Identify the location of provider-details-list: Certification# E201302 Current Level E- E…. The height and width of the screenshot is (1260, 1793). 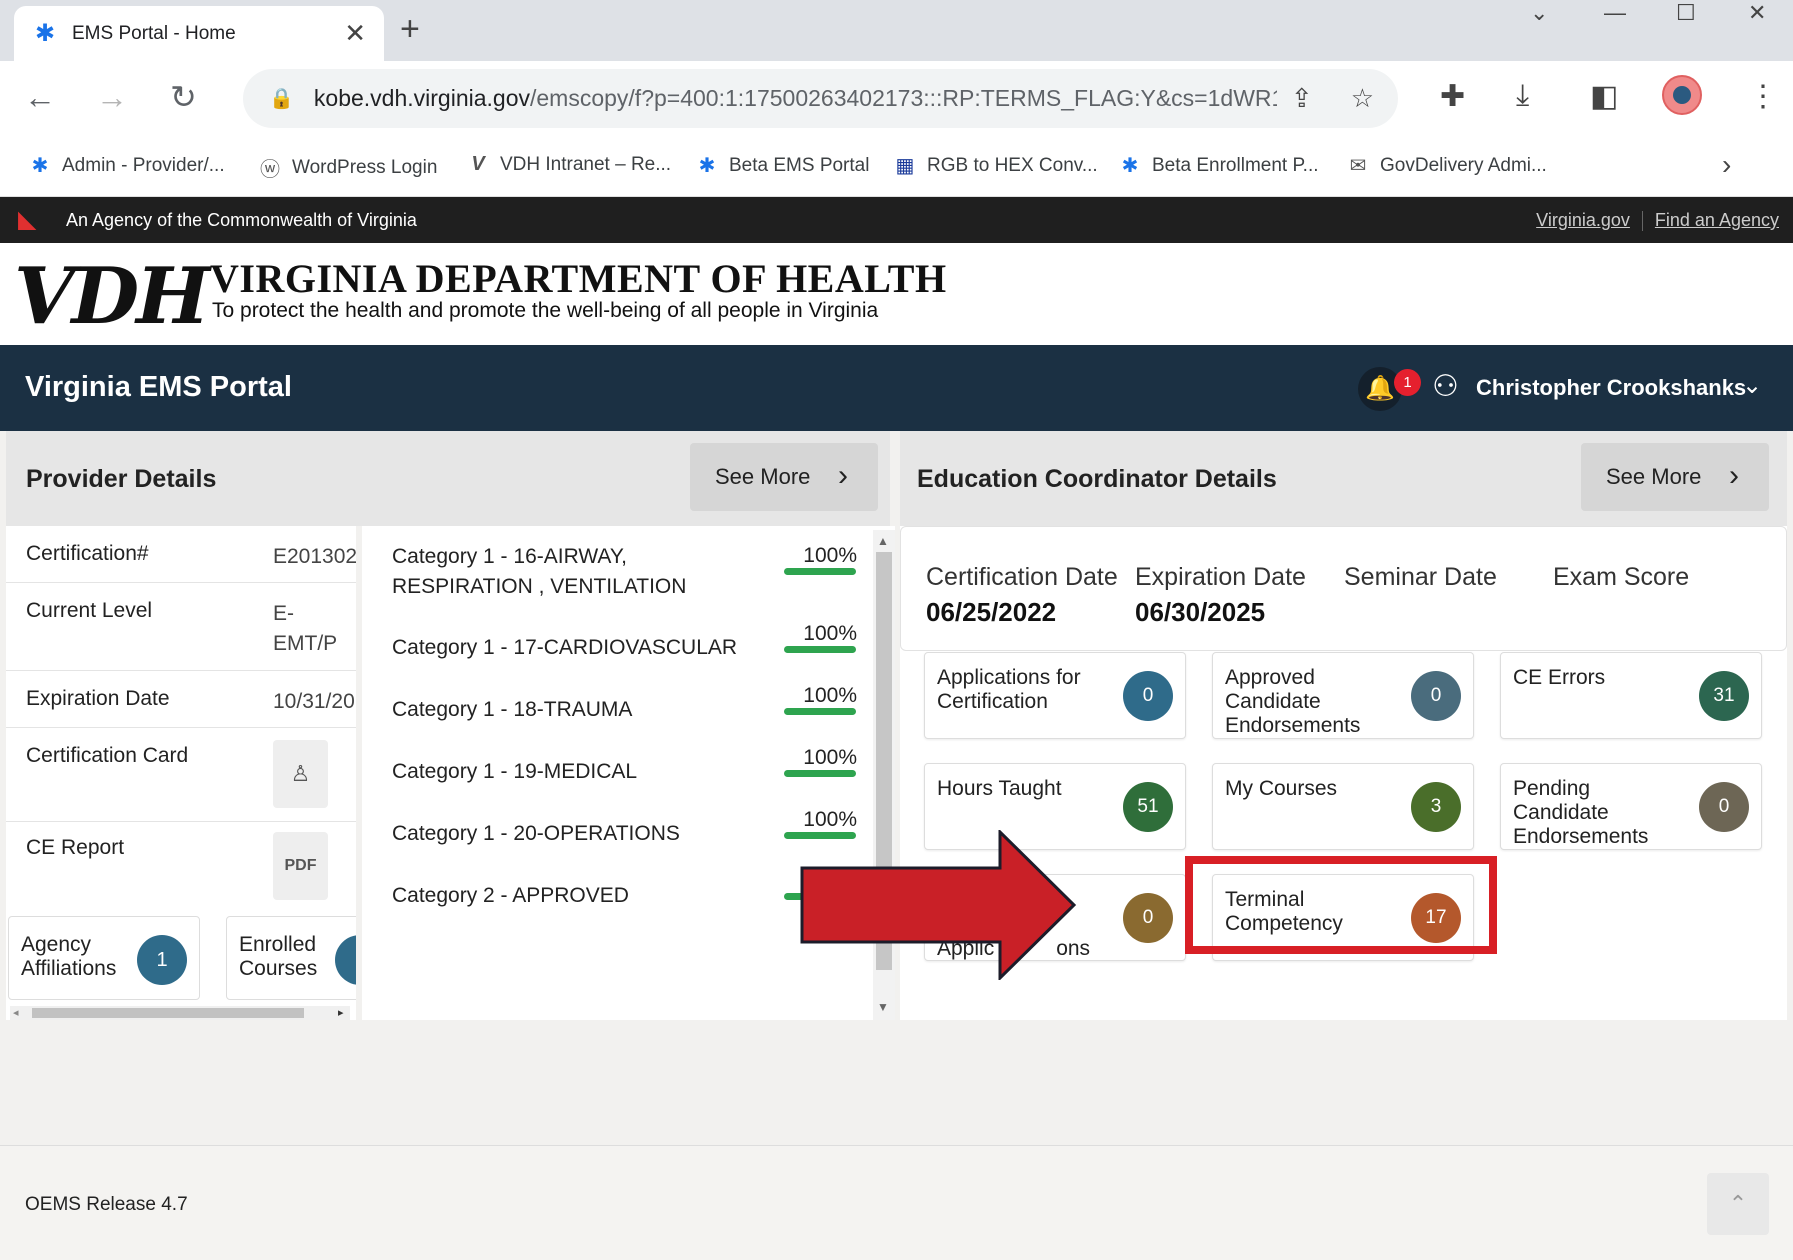
(181, 773).